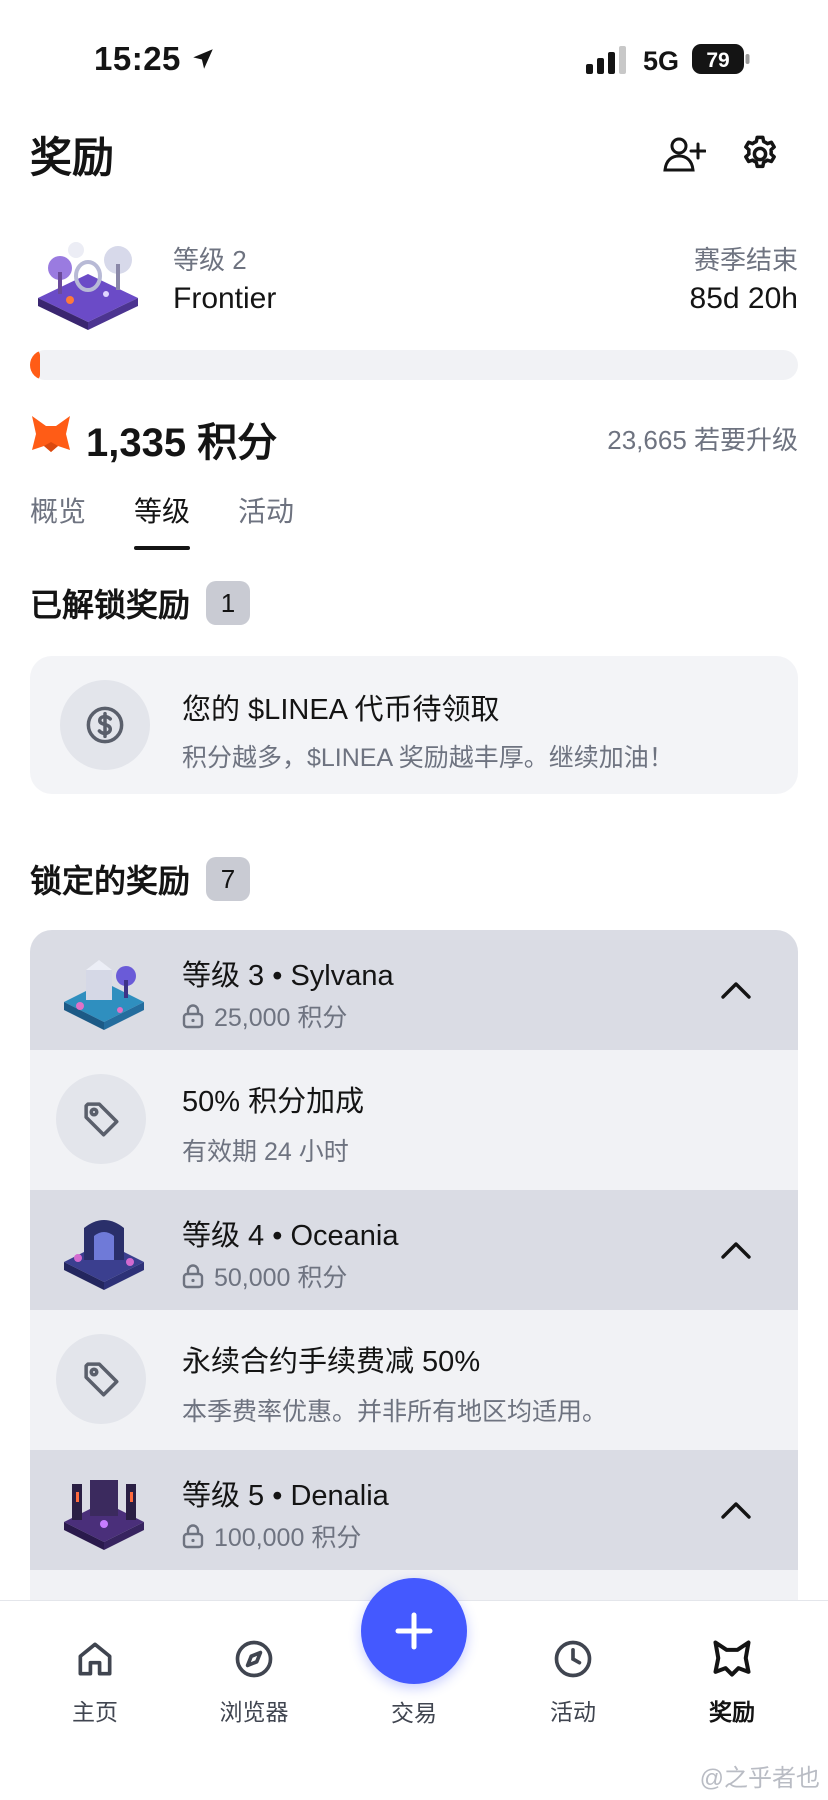 The width and height of the screenshot is (828, 1800). What do you see at coordinates (288, 976) in the screenshot?
I see `tier-name: 等级 3 • Sylvana` at bounding box center [288, 976].